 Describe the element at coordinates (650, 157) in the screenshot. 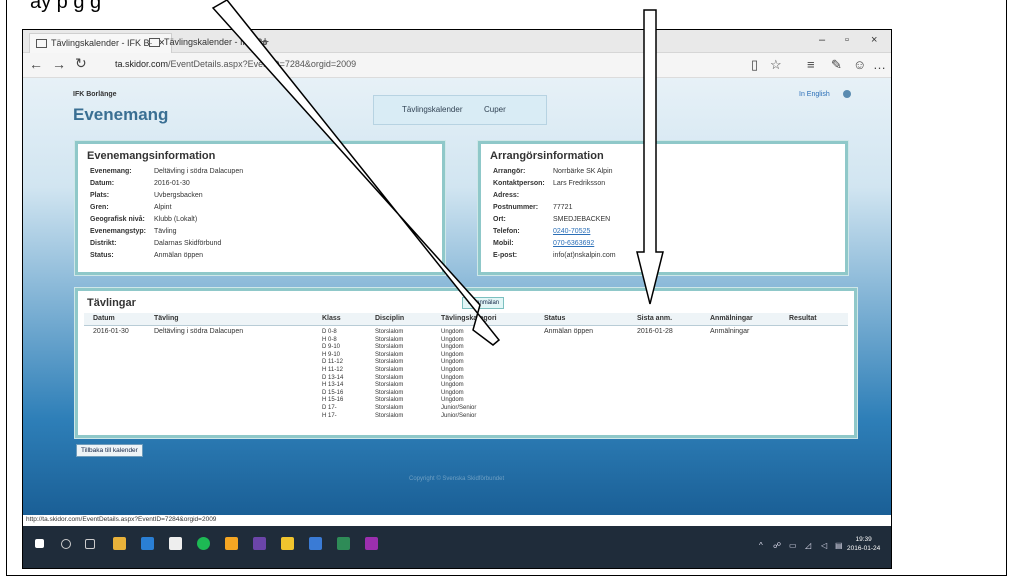

I see `vertical-arrow` at that location.